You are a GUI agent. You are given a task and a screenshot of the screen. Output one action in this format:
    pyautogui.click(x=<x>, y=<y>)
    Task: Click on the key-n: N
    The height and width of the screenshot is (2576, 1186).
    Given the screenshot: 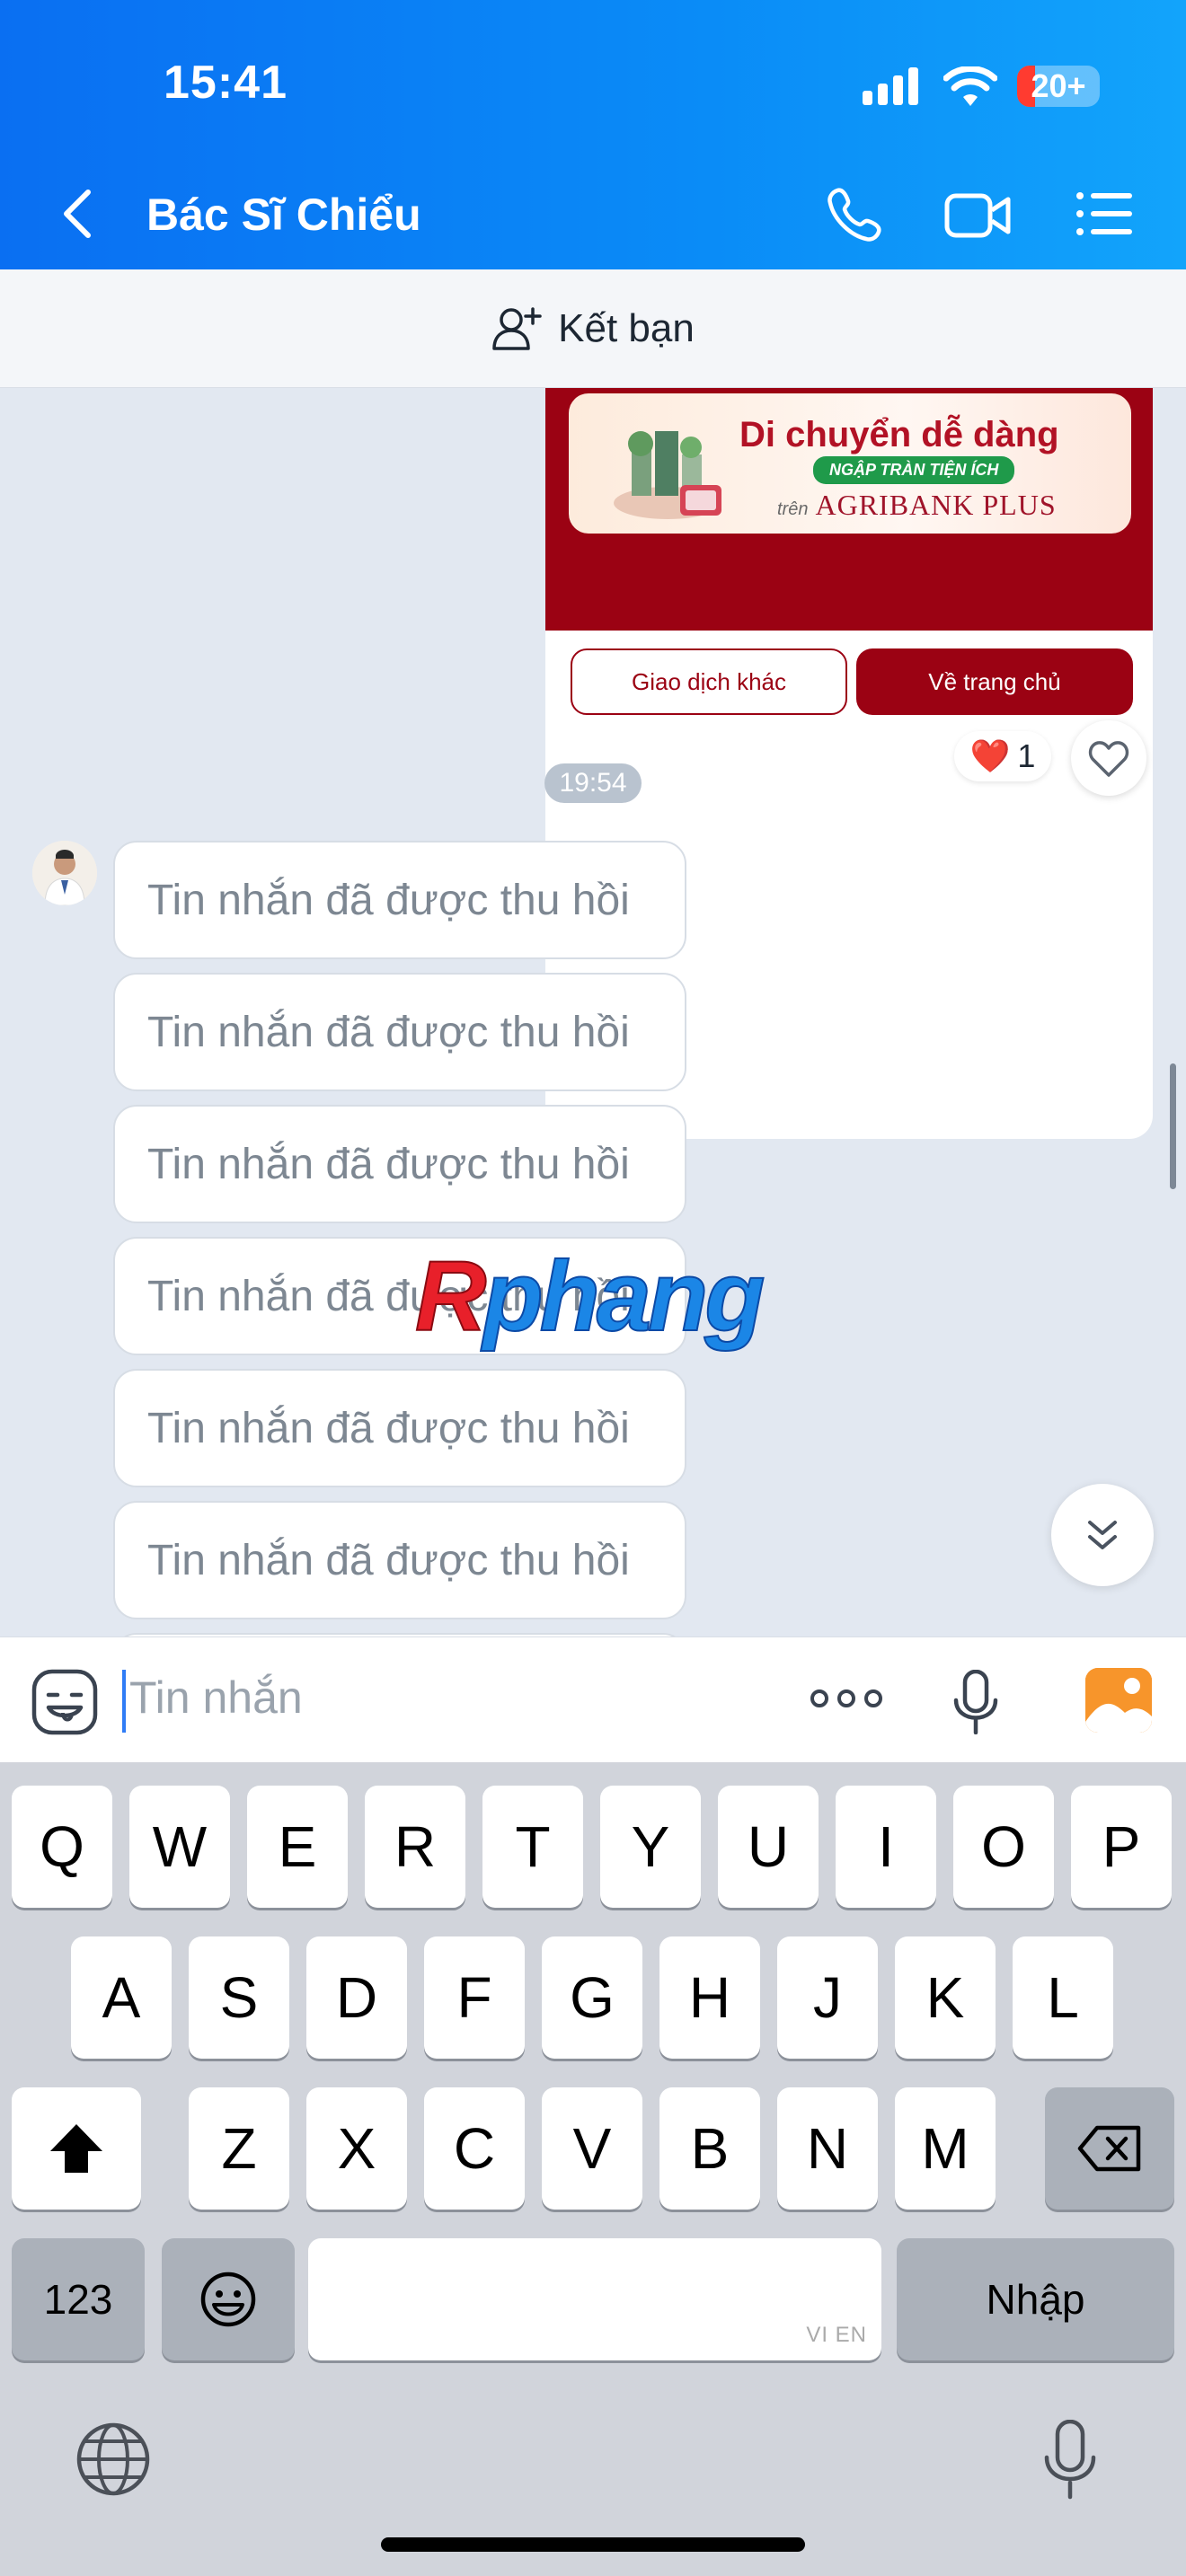 What is the action you would take?
    pyautogui.click(x=827, y=2148)
    